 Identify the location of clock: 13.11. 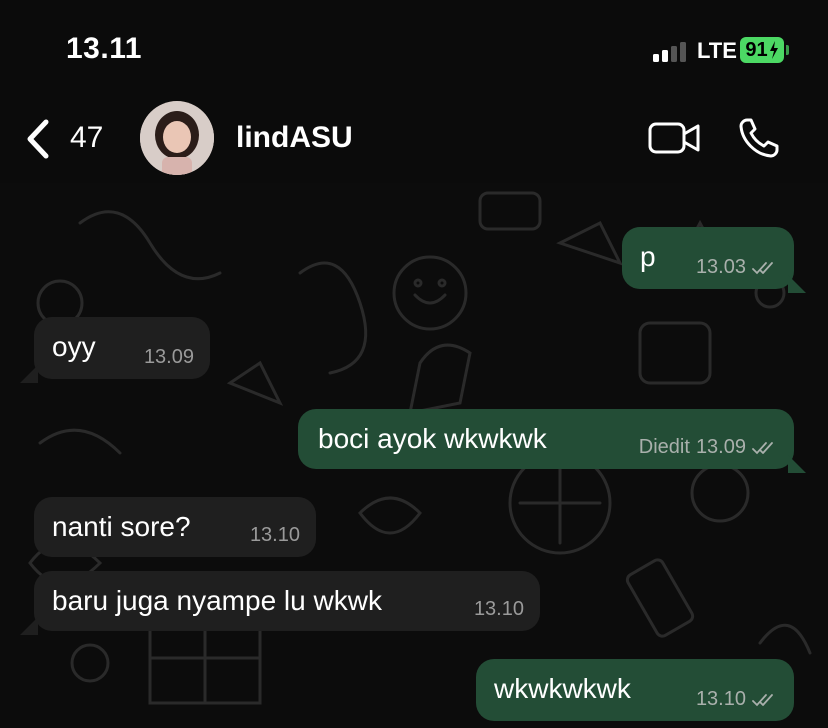
(104, 48).